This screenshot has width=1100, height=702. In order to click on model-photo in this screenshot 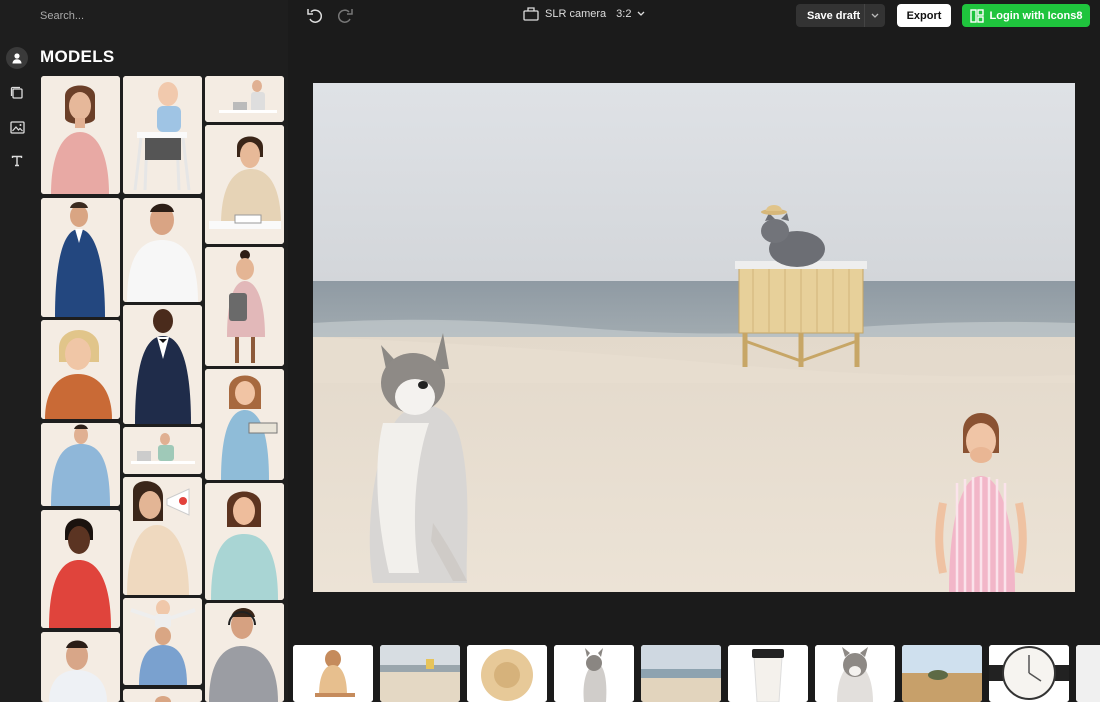, I will do `click(162, 695)`.